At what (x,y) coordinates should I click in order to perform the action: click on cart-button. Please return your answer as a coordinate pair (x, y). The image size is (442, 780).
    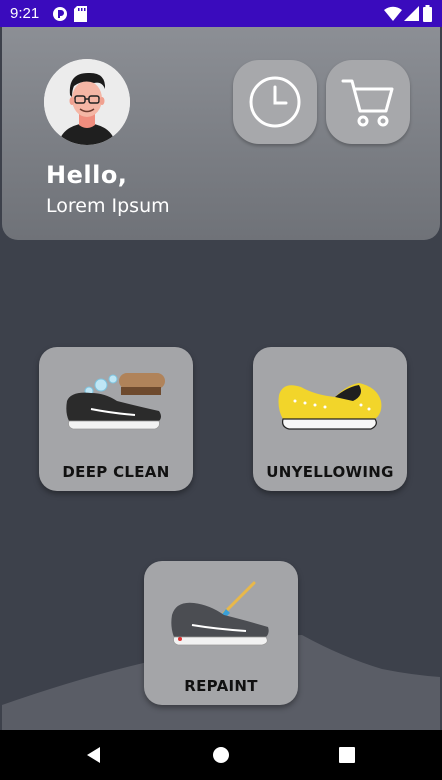
    Looking at the image, I should click on (368, 102).